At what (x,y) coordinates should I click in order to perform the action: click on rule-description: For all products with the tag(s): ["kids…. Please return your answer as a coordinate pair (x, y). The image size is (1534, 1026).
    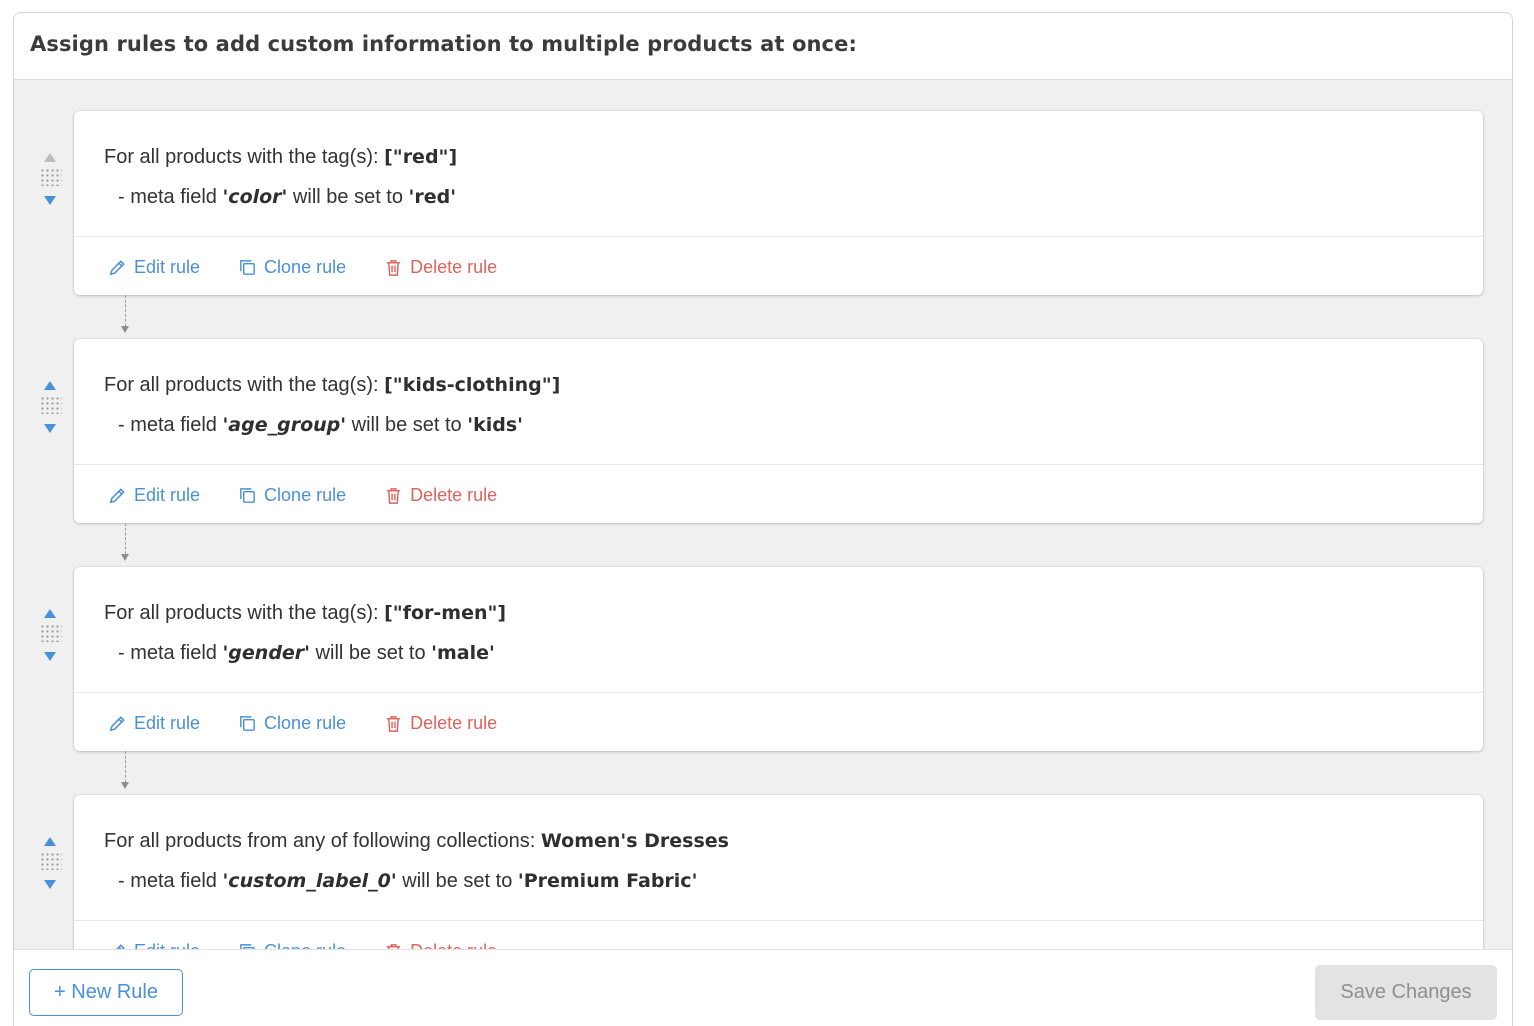
    Looking at the image, I should click on (778, 402).